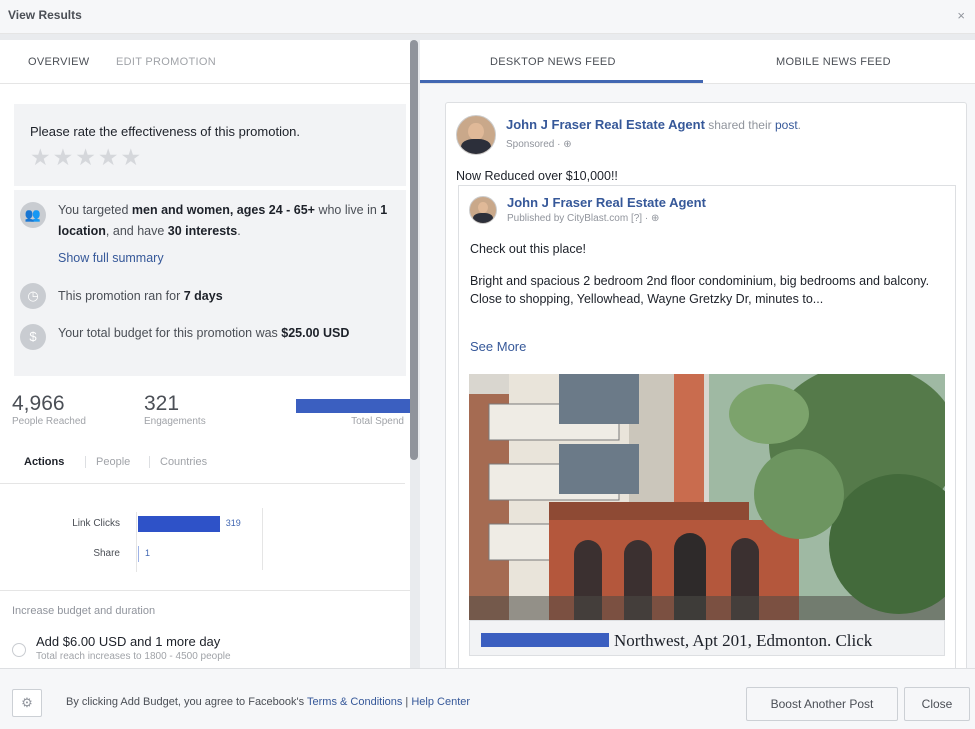  I want to click on post-link: post, so click(786, 125).